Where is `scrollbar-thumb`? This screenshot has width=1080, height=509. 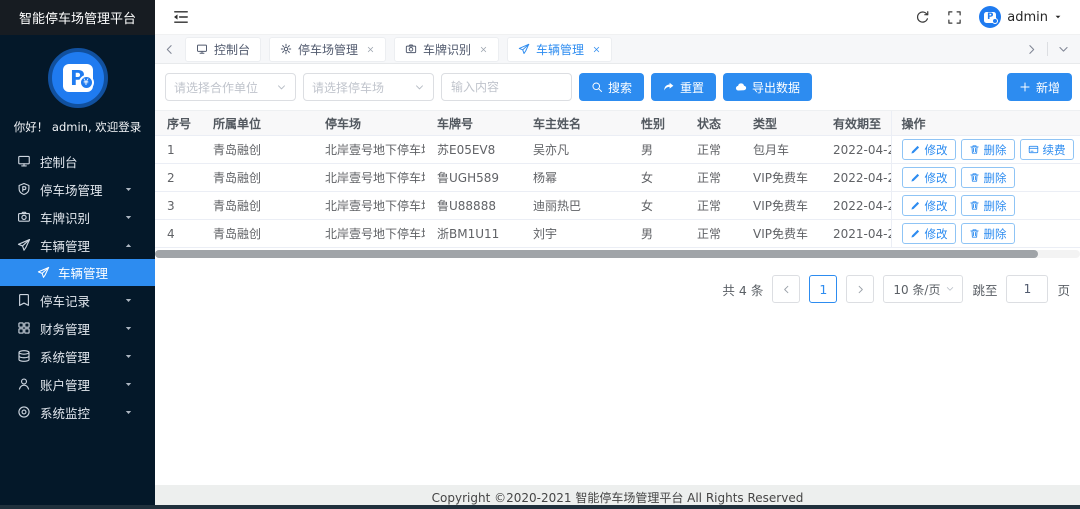
scrollbar-thumb is located at coordinates (597, 254).